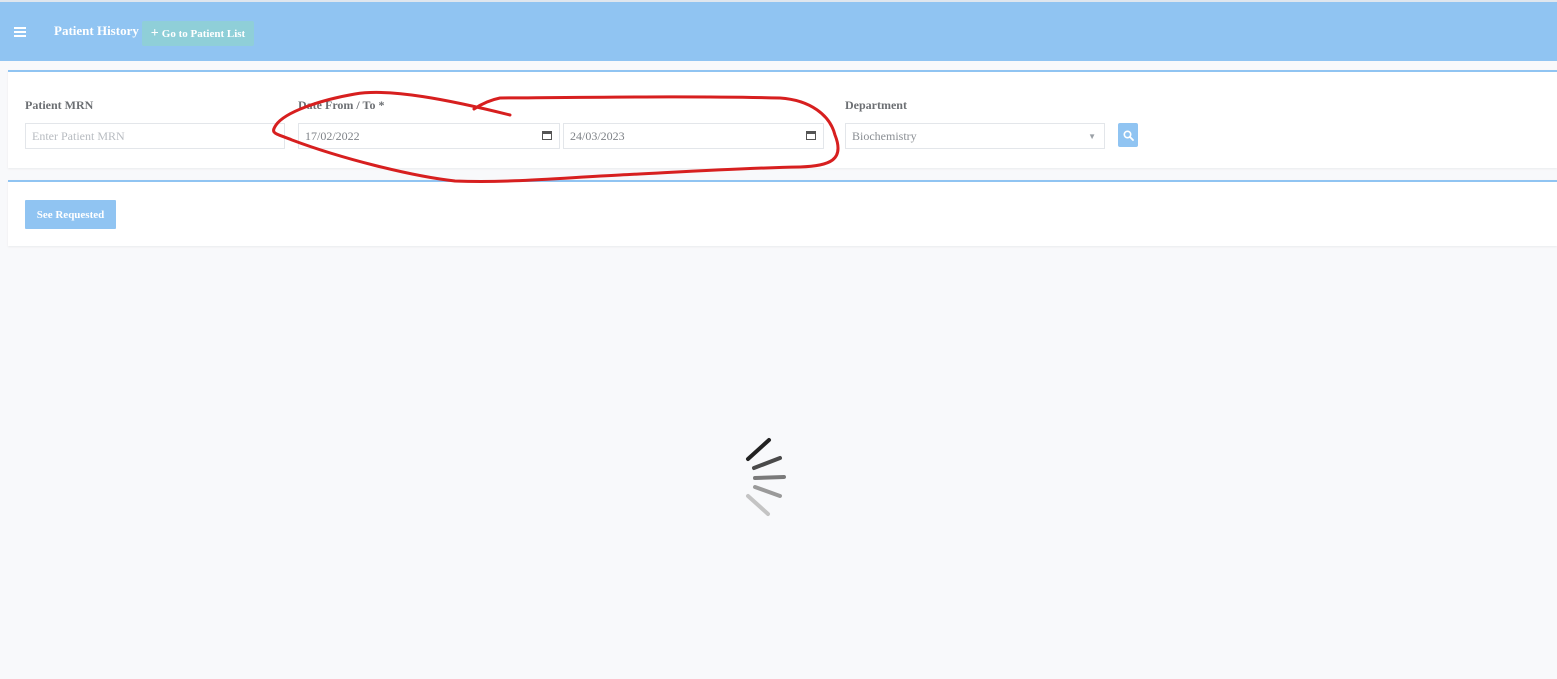 This screenshot has width=1557, height=679. Describe the element at coordinates (975, 136) in the screenshot. I see `department-select: Biochemistry ▼` at that location.